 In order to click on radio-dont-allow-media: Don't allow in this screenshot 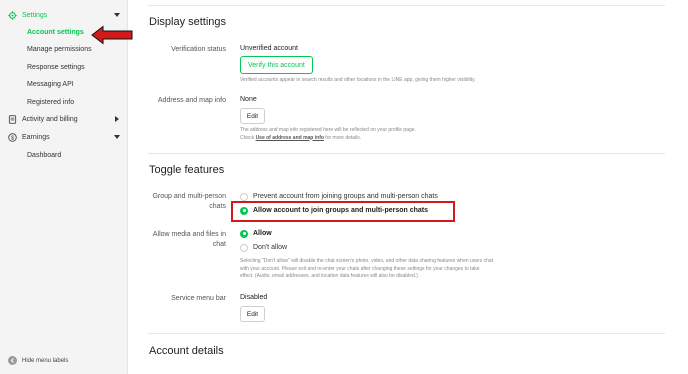, I will do `click(263, 247)`.